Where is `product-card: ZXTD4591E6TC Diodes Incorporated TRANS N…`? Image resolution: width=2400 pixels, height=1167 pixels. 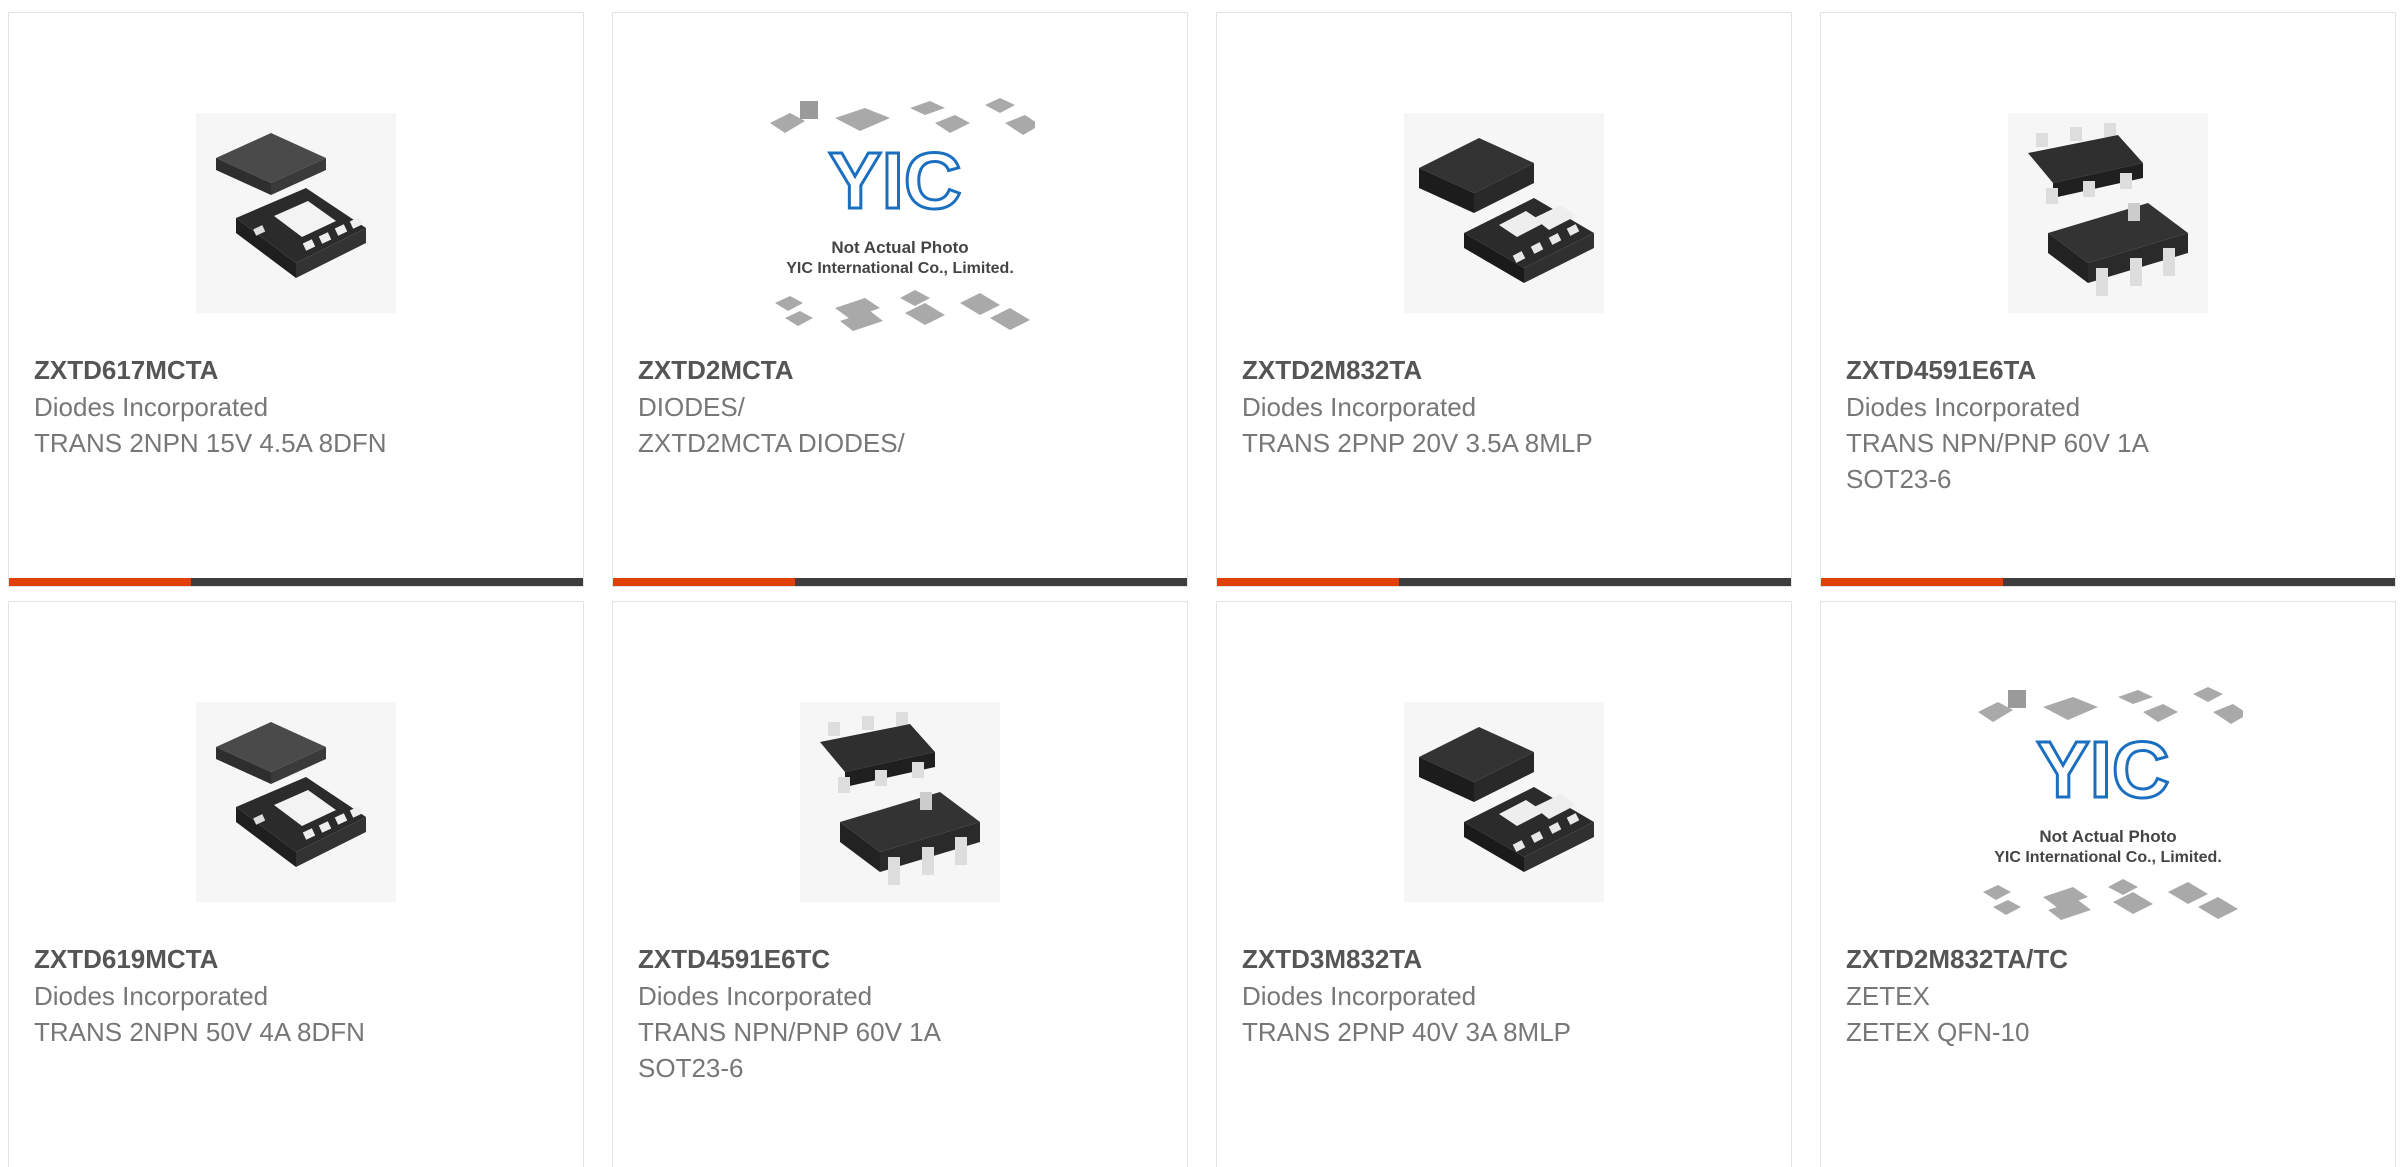 product-card: ZXTD4591E6TC Diodes Incorporated TRANS N… is located at coordinates (900, 884).